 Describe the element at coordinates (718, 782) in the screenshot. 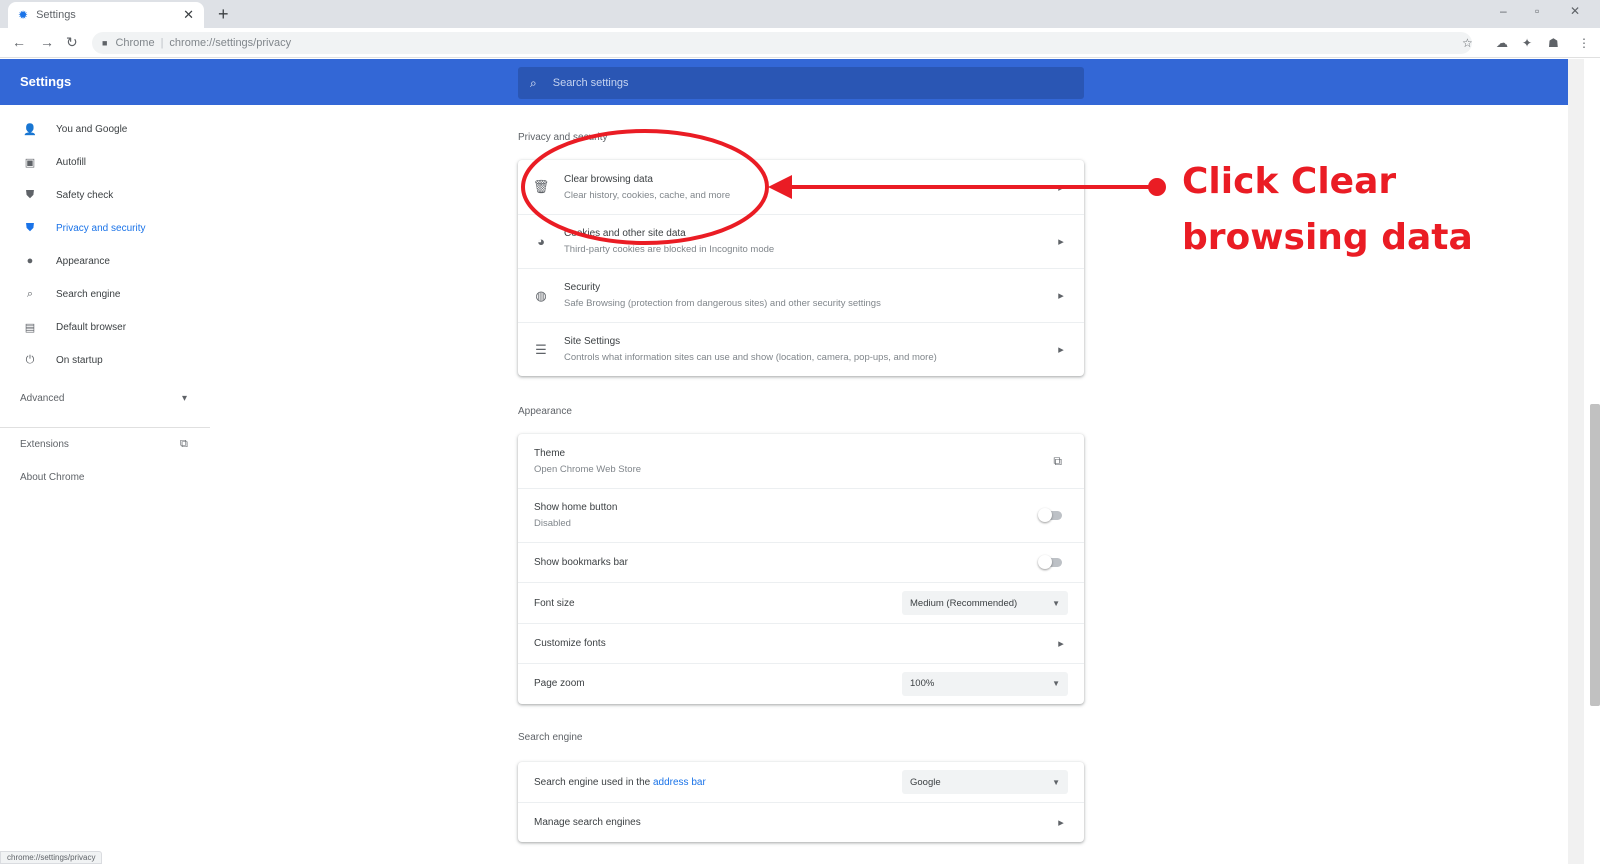

I see `row-title: Search engine used in the address bar` at that location.